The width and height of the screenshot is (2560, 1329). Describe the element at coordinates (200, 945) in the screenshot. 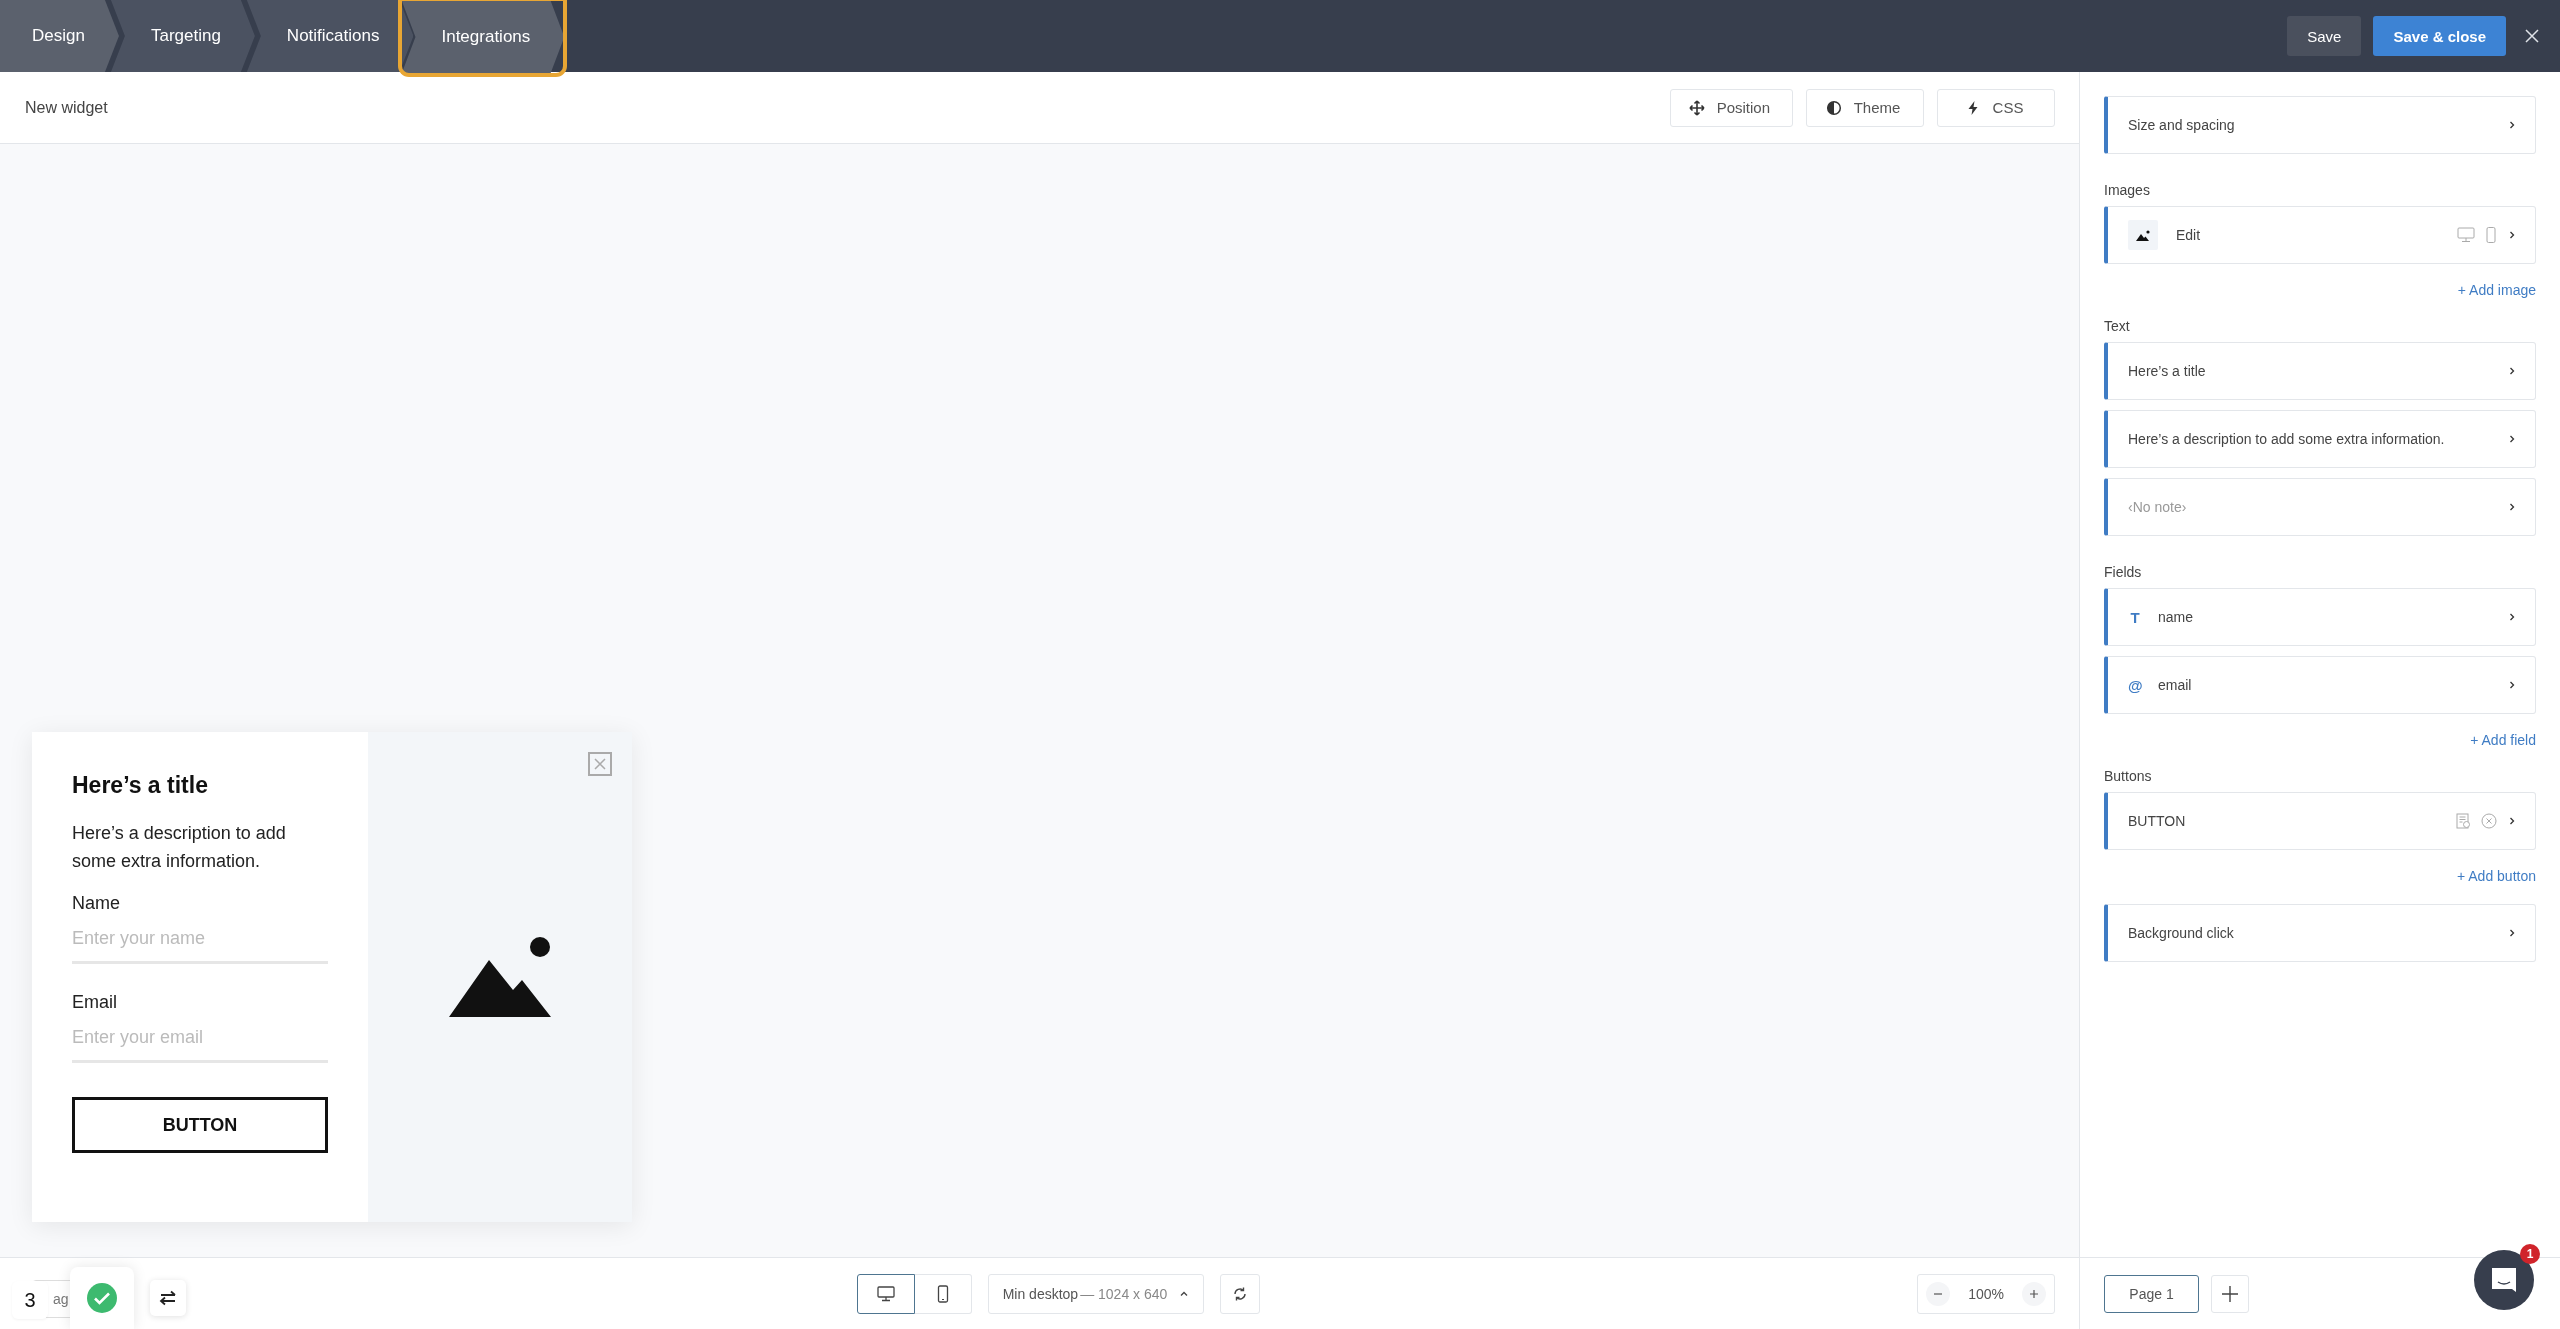

I see `input-field: Enter your name` at that location.